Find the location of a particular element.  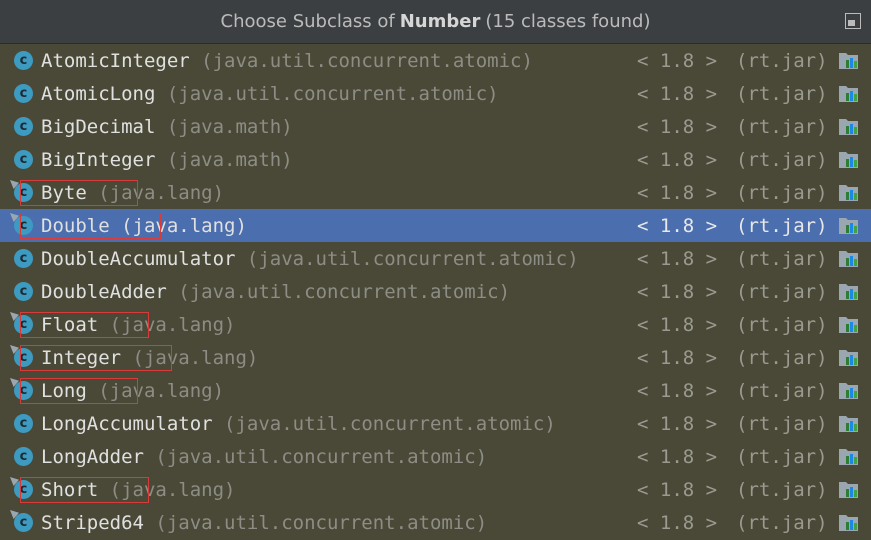

list-item: c BigDecimal (java.math) < 1.8 > (rt.jar) is located at coordinates (435, 126).